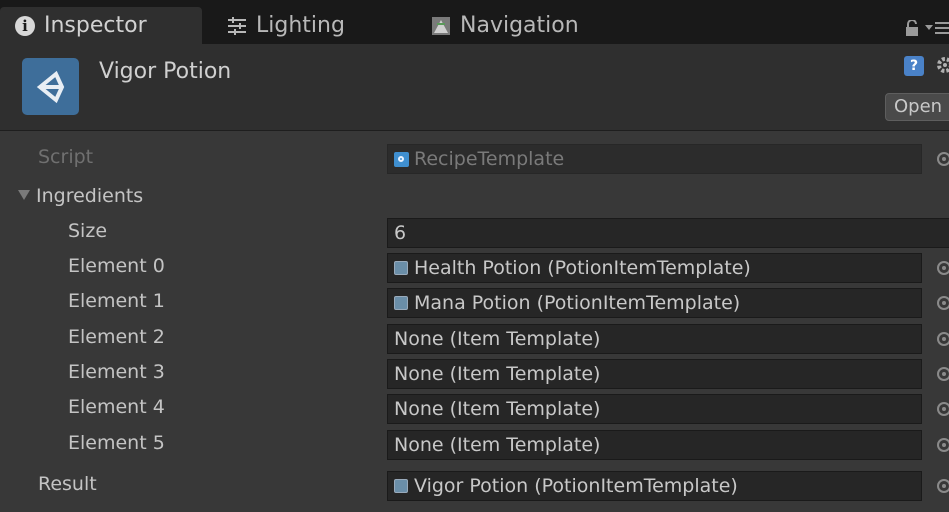 Image resolution: width=949 pixels, height=512 pixels. I want to click on tab-lighting-label: Lighting, so click(300, 25).